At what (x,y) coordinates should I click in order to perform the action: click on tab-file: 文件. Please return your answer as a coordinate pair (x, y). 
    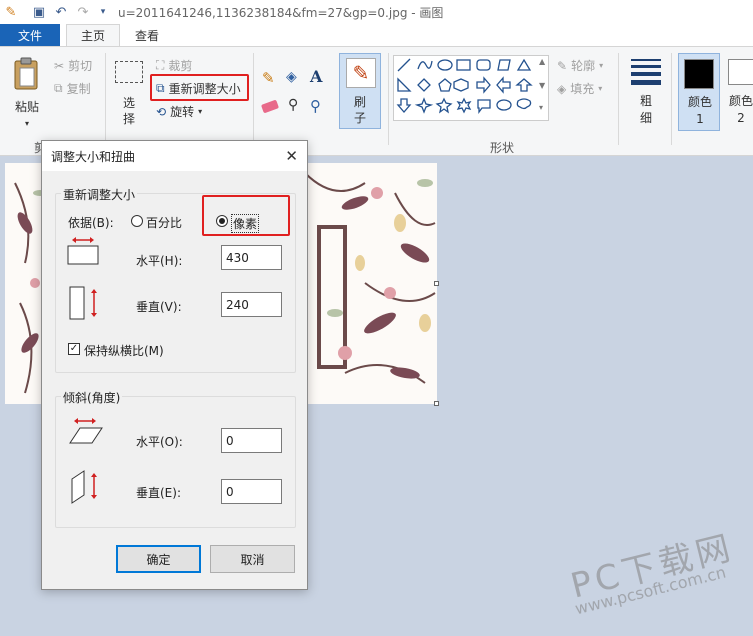
    Looking at the image, I should click on (30, 35).